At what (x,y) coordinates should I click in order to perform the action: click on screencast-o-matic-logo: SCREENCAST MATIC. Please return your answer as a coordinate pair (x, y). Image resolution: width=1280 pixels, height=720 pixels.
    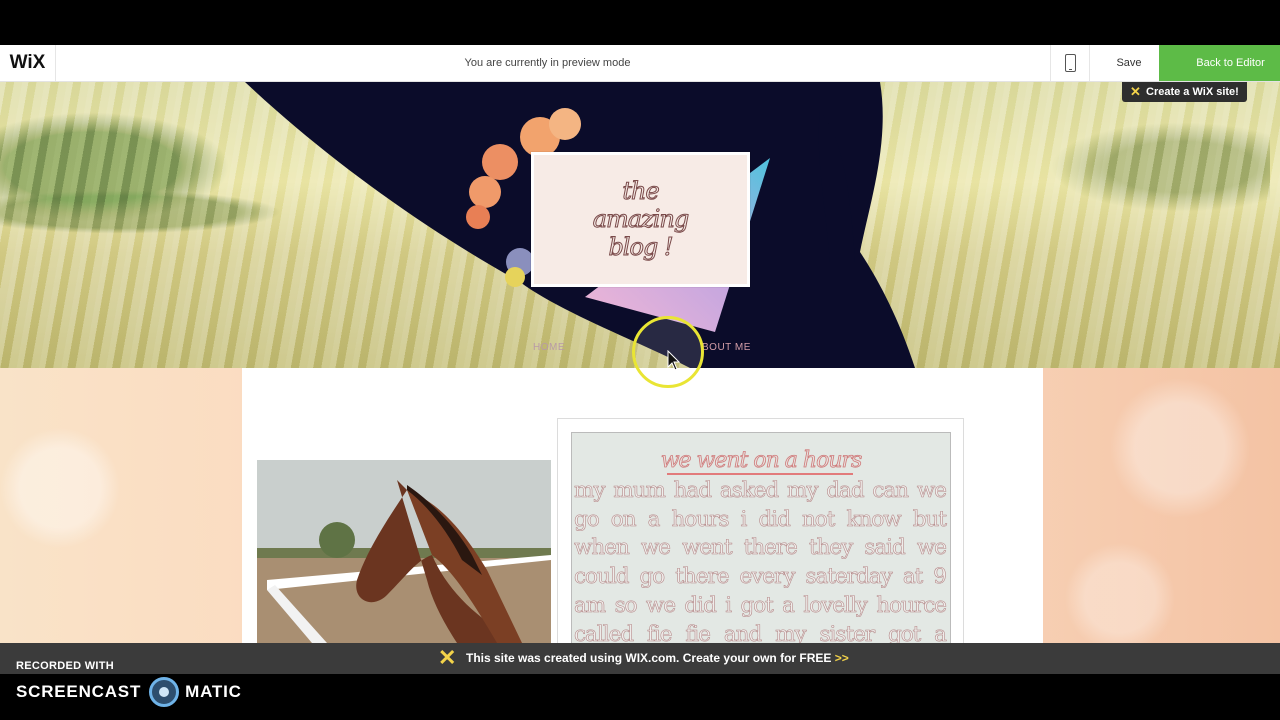
    Looking at the image, I should click on (129, 692).